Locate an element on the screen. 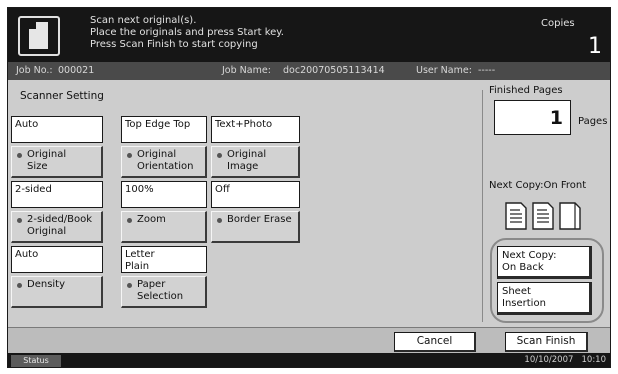 The image size is (618, 374). button-label: 2-sided/Book is located at coordinates (60, 219).